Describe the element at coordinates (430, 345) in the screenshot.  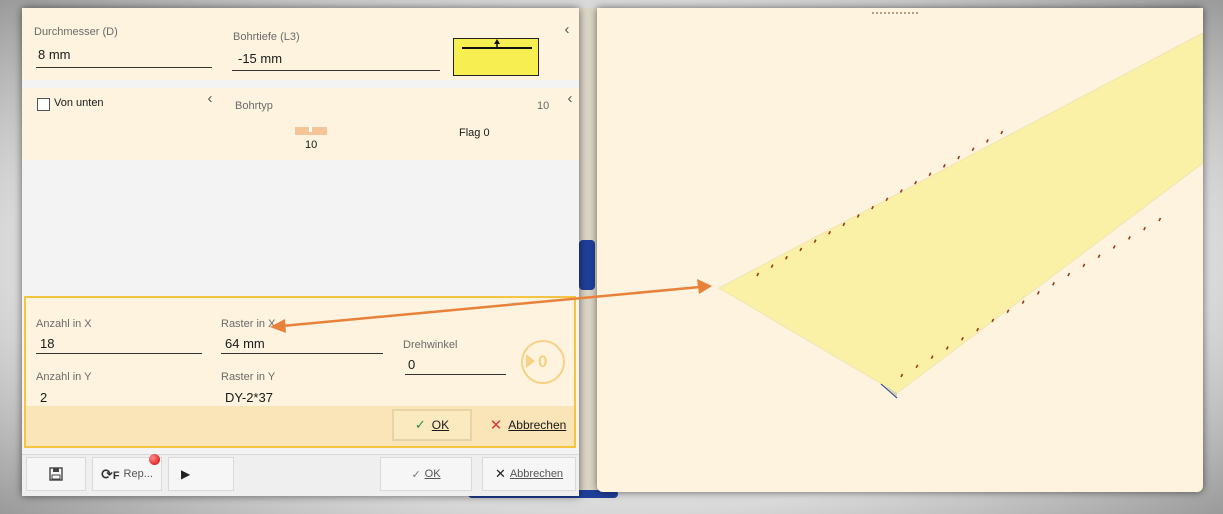
I see `drehwinkel-label: Drehwinkel` at that location.